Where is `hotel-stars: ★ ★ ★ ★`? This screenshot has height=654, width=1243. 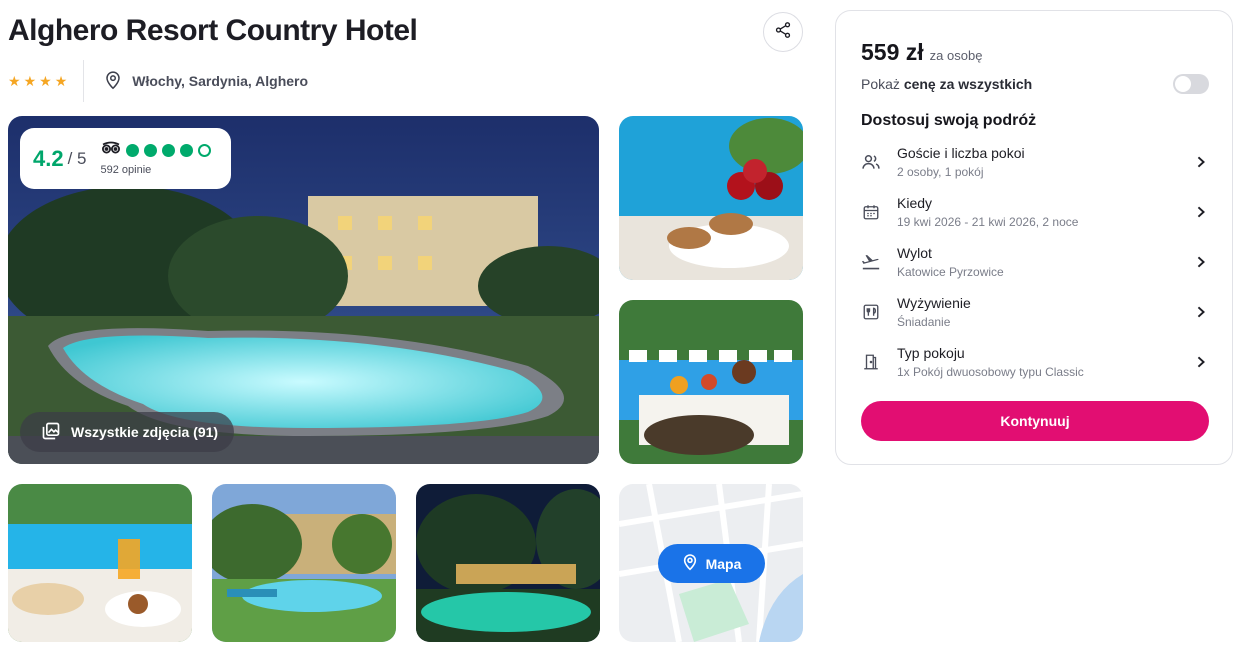
hotel-stars: ★ ★ ★ ★ is located at coordinates (46, 81).